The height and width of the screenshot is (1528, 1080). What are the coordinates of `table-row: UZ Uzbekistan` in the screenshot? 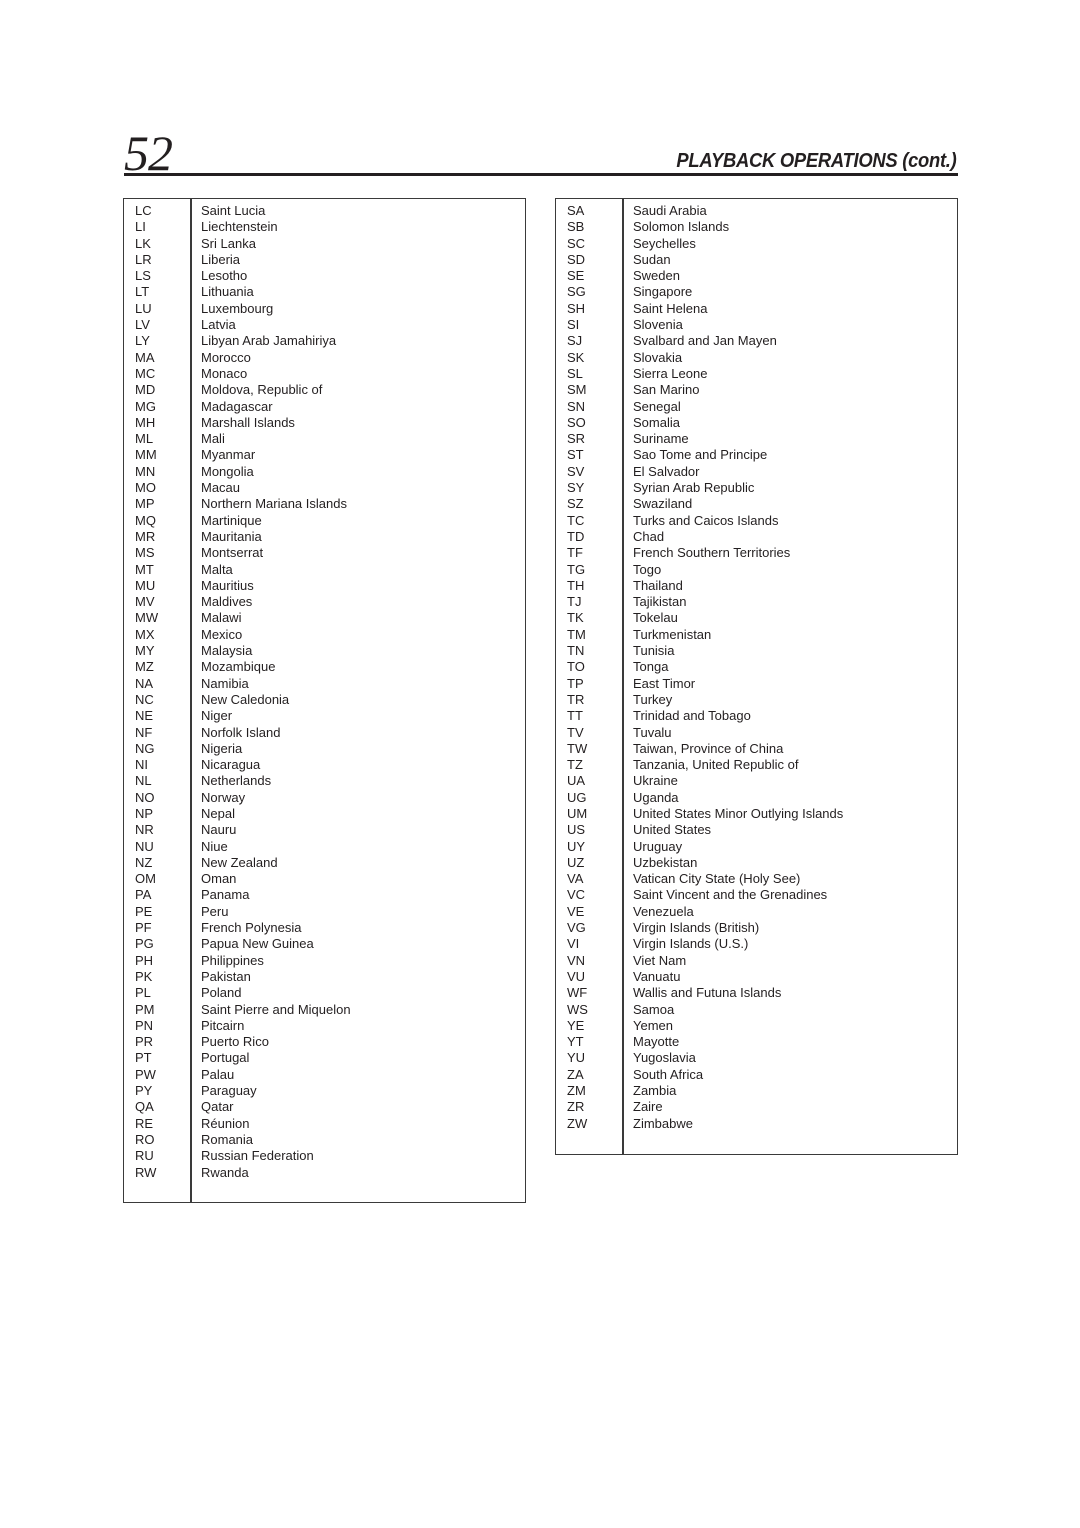 It's located at (756, 863).